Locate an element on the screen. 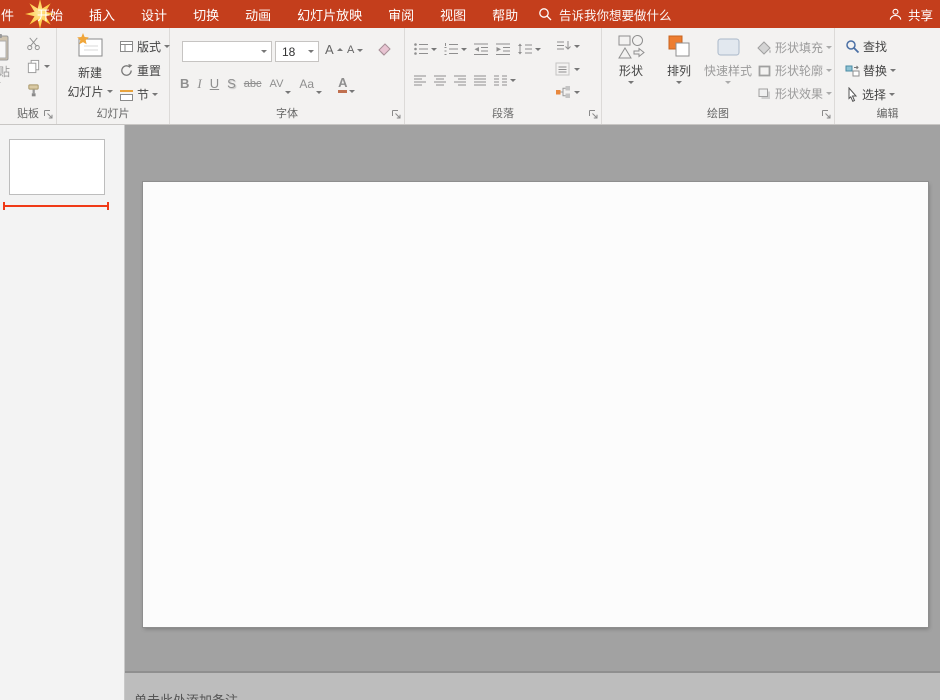  slide-1-thumbnail is located at coordinates (57, 167).